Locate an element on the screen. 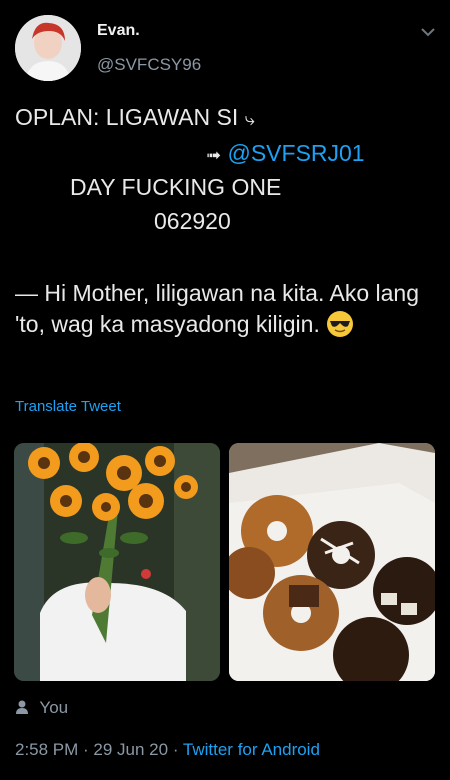  tweet-line-1: OPLAN: LIGAWAN SI ⤷ is located at coordinates (225, 118).